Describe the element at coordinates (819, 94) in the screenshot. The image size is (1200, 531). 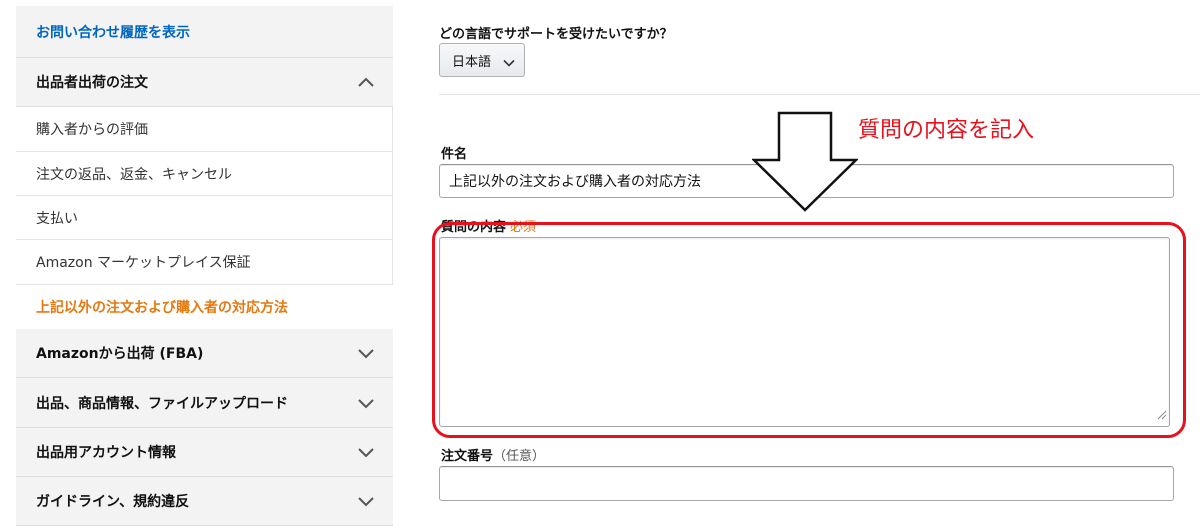
I see `section-divider` at that location.